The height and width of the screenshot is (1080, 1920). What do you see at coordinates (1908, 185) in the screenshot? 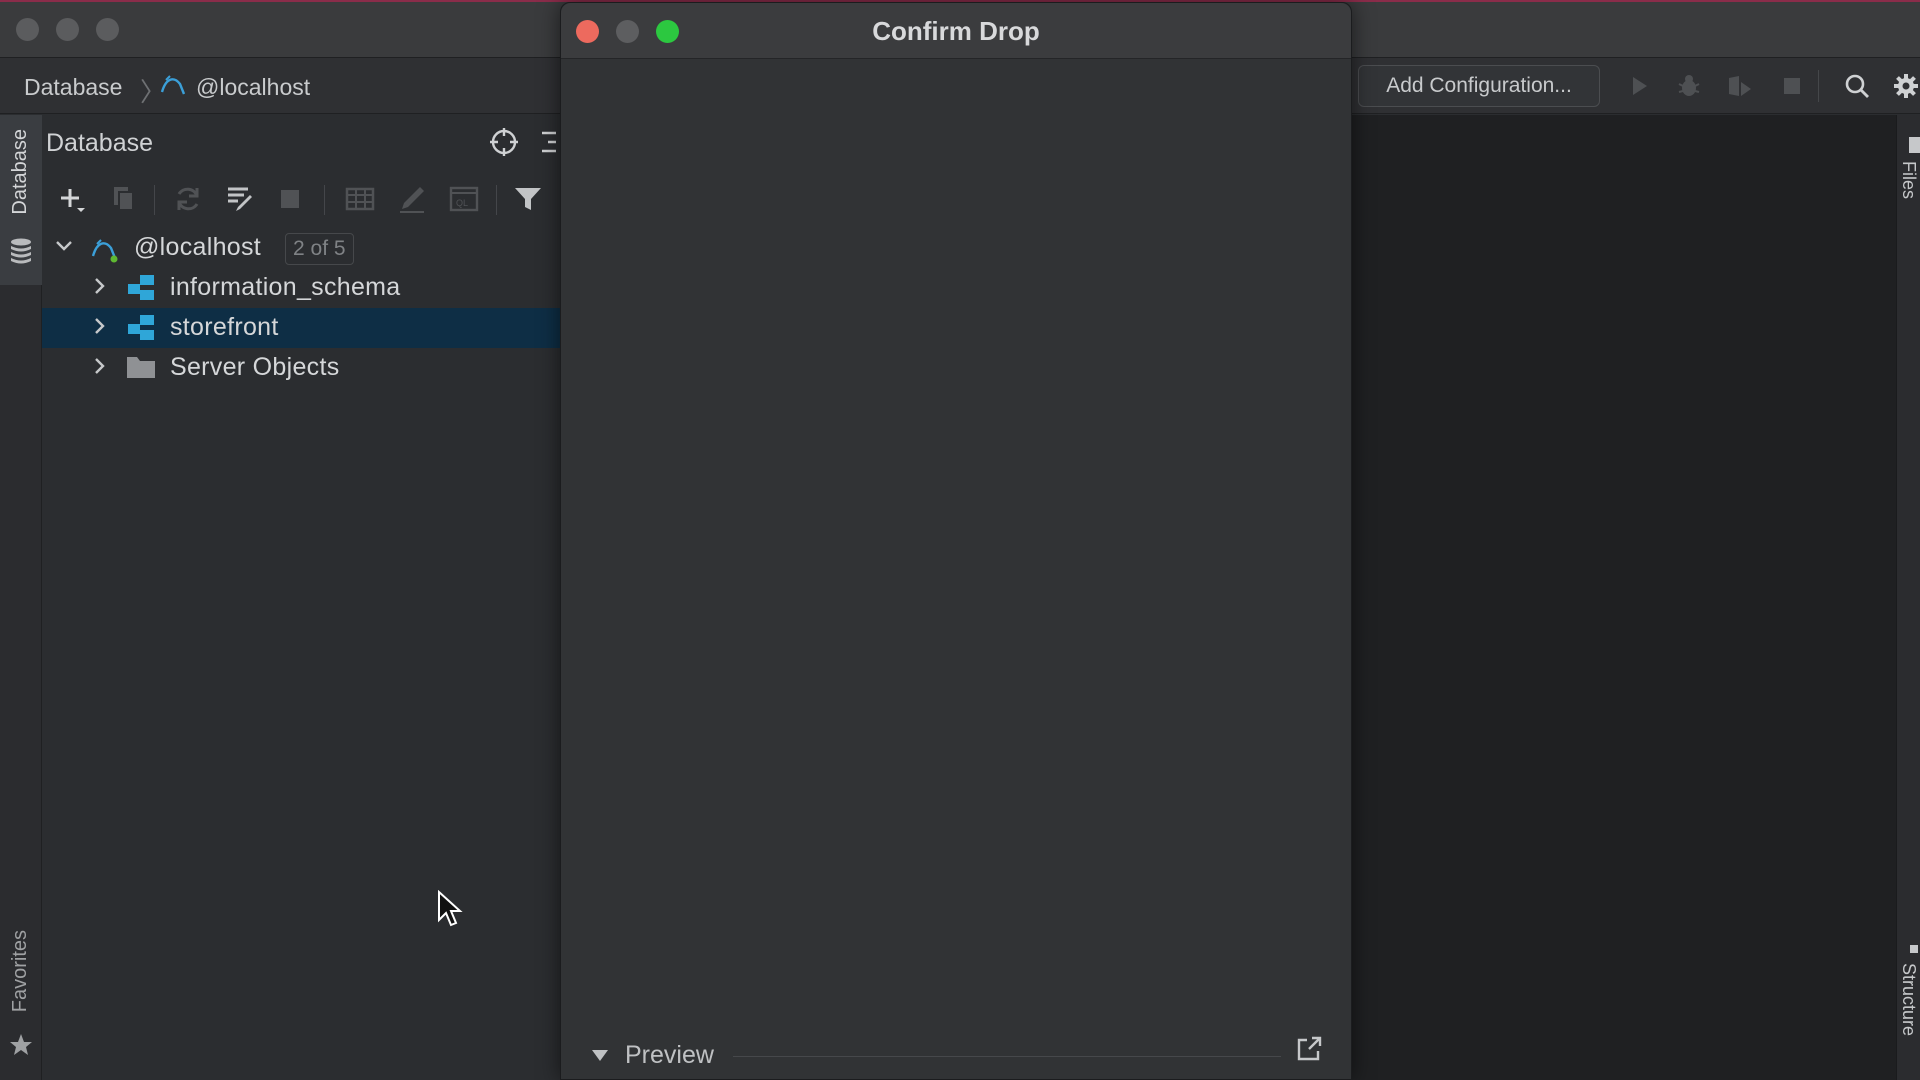
I see `files-tab-label: Files` at bounding box center [1908, 185].